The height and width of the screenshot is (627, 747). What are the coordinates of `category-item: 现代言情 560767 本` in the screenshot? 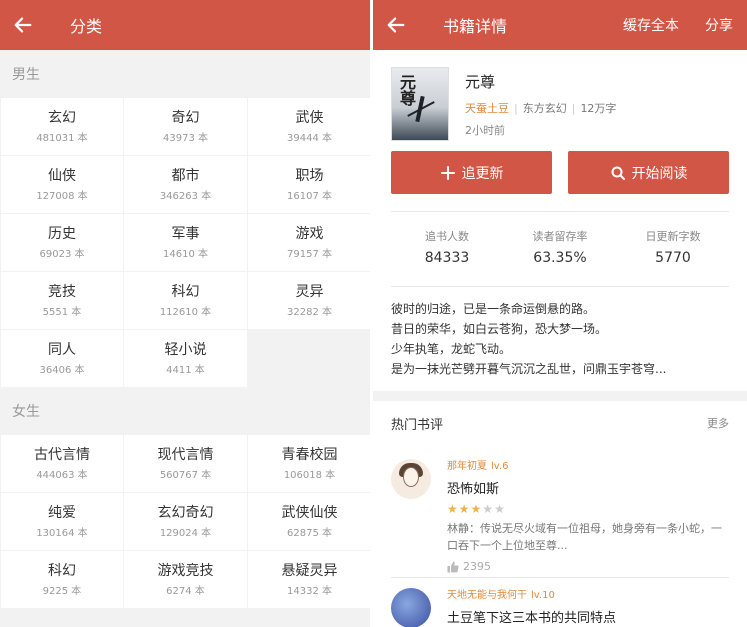 It's located at (185, 463).